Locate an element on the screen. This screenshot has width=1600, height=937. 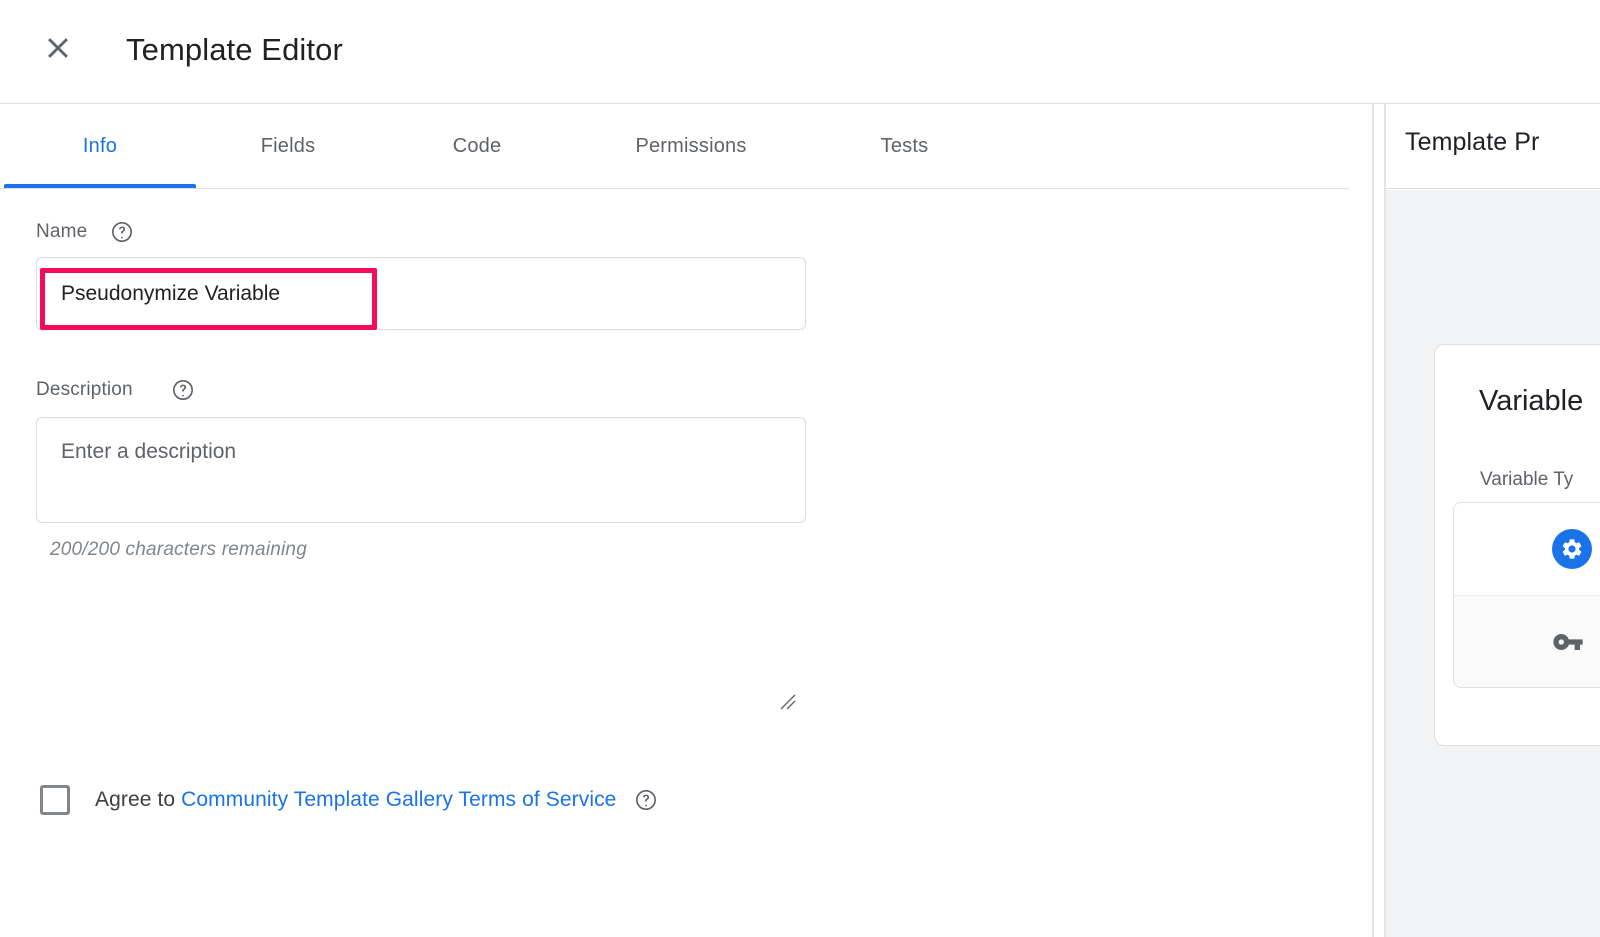
preview-variable-card: Variable Variable Ty is located at coordinates (1517, 545).